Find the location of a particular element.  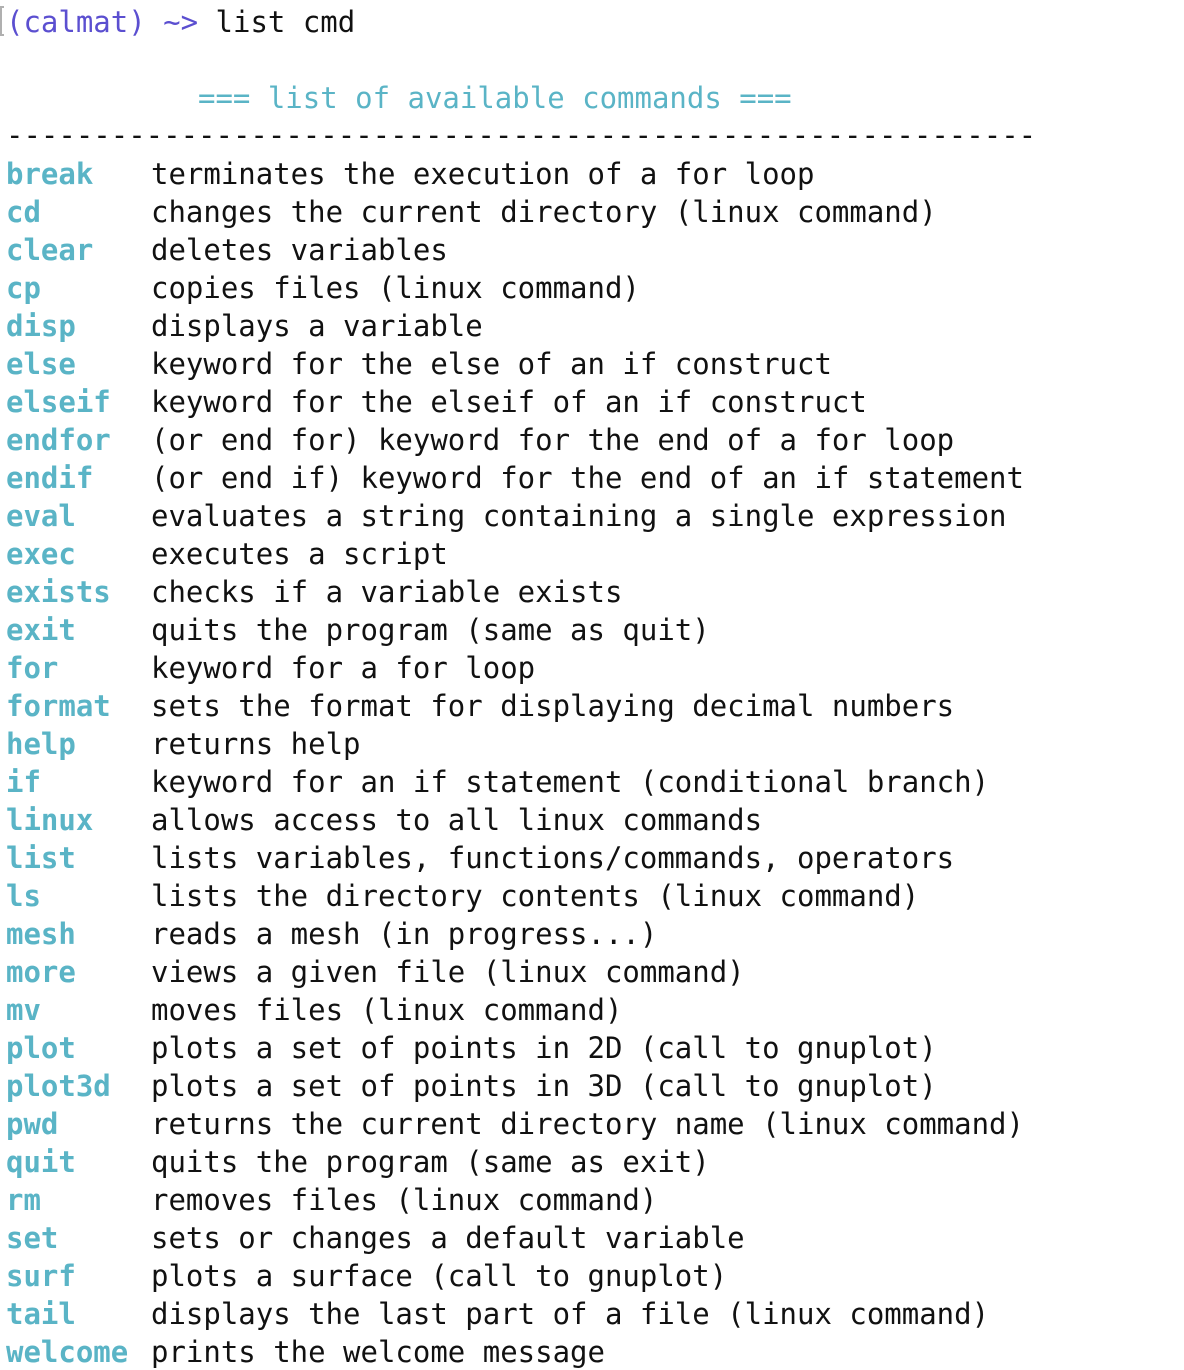

command-name: more is located at coordinates (41, 972).